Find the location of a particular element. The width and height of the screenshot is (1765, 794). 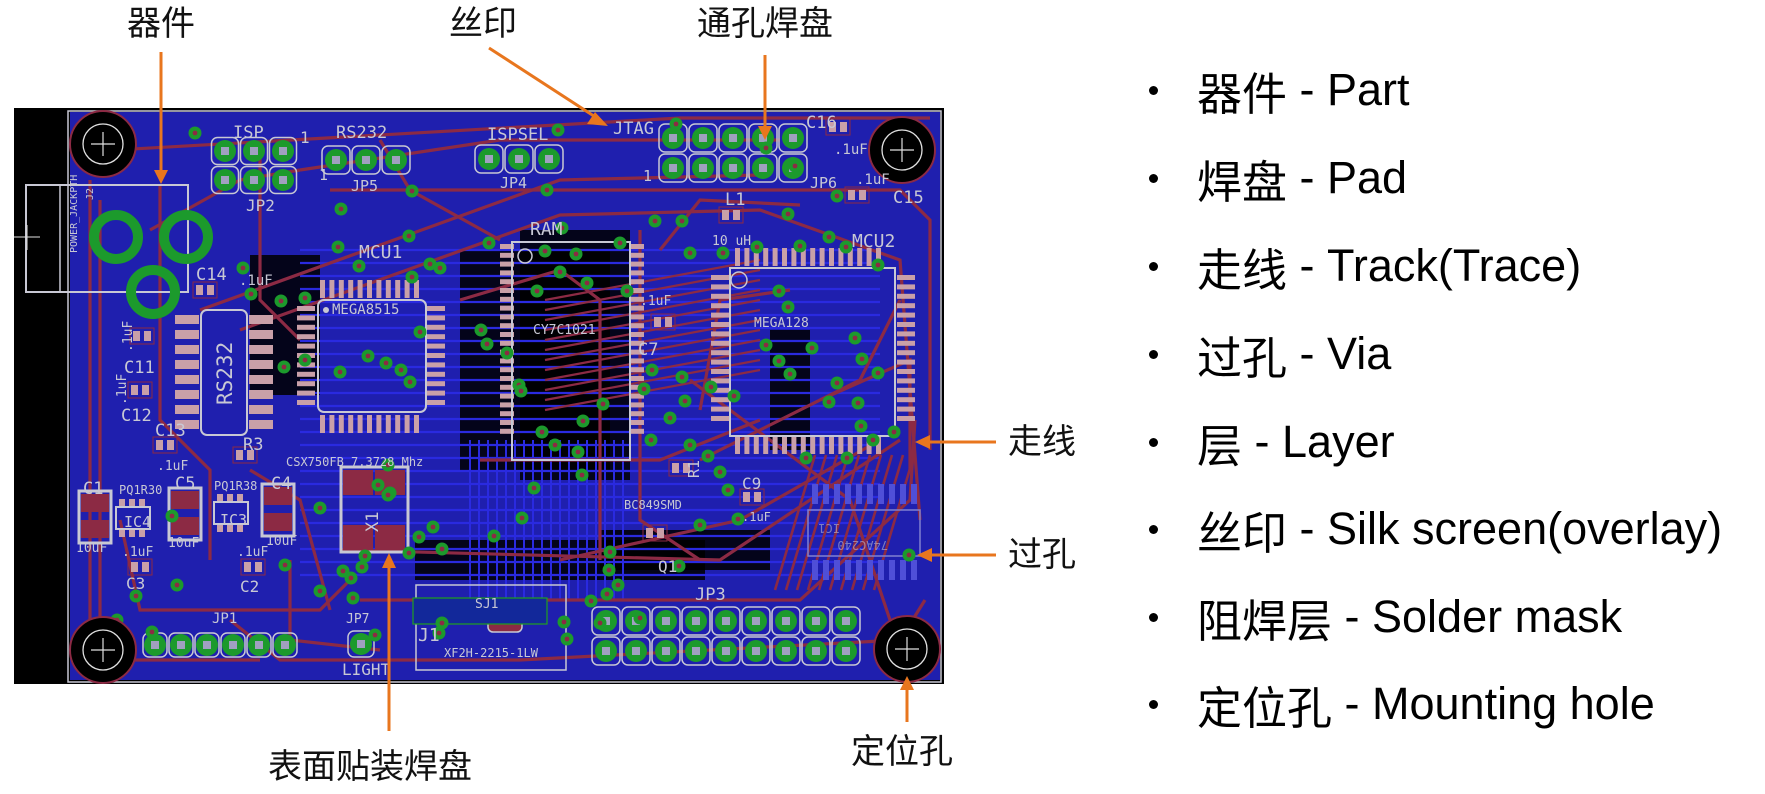

label-ic3: IC3 is located at coordinates (233, 520).